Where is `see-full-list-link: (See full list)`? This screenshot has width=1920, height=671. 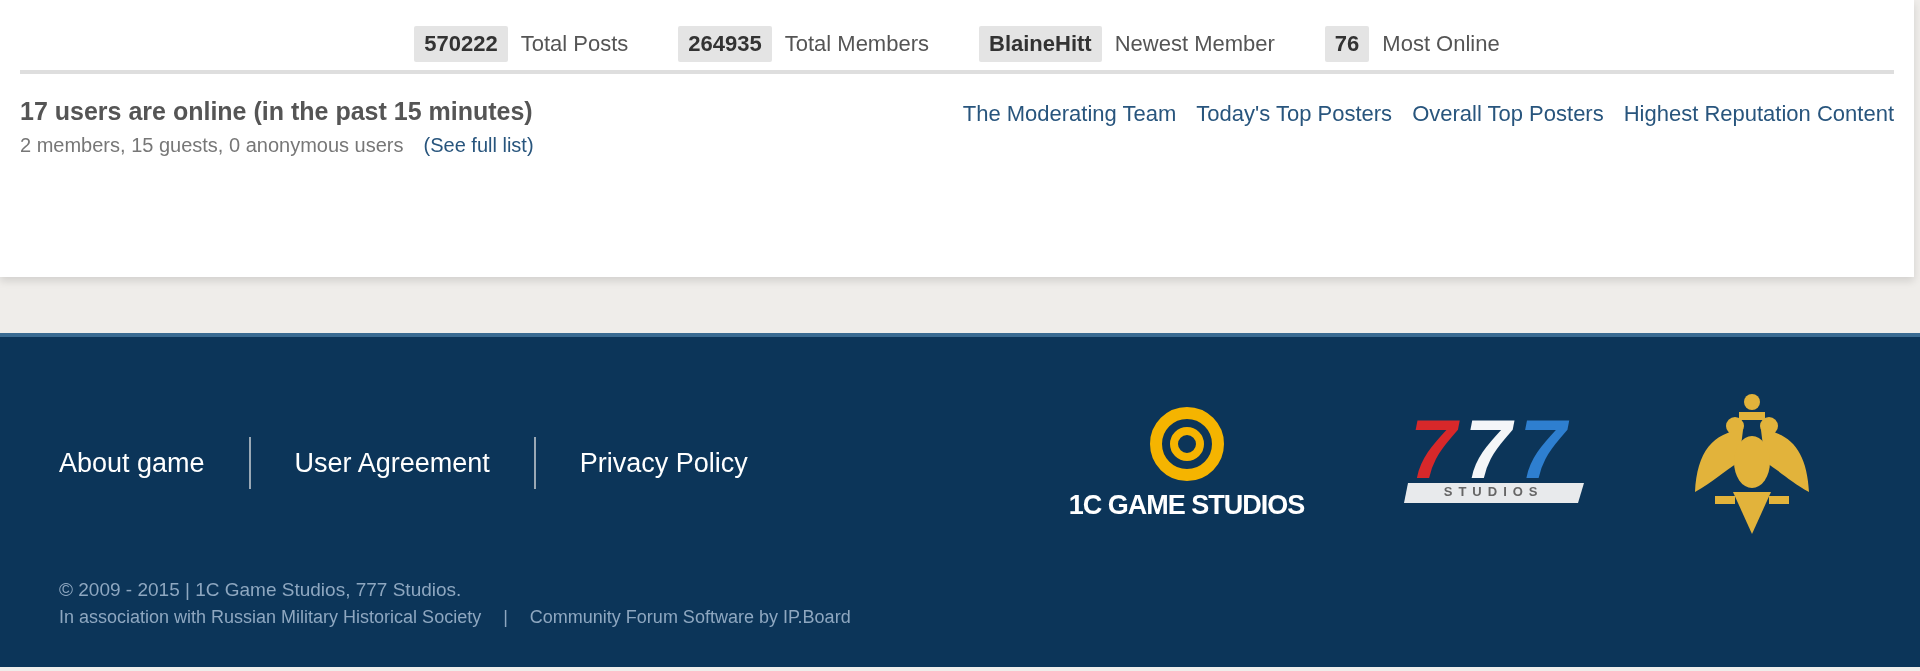 see-full-list-link: (See full list) is located at coordinates (478, 145).